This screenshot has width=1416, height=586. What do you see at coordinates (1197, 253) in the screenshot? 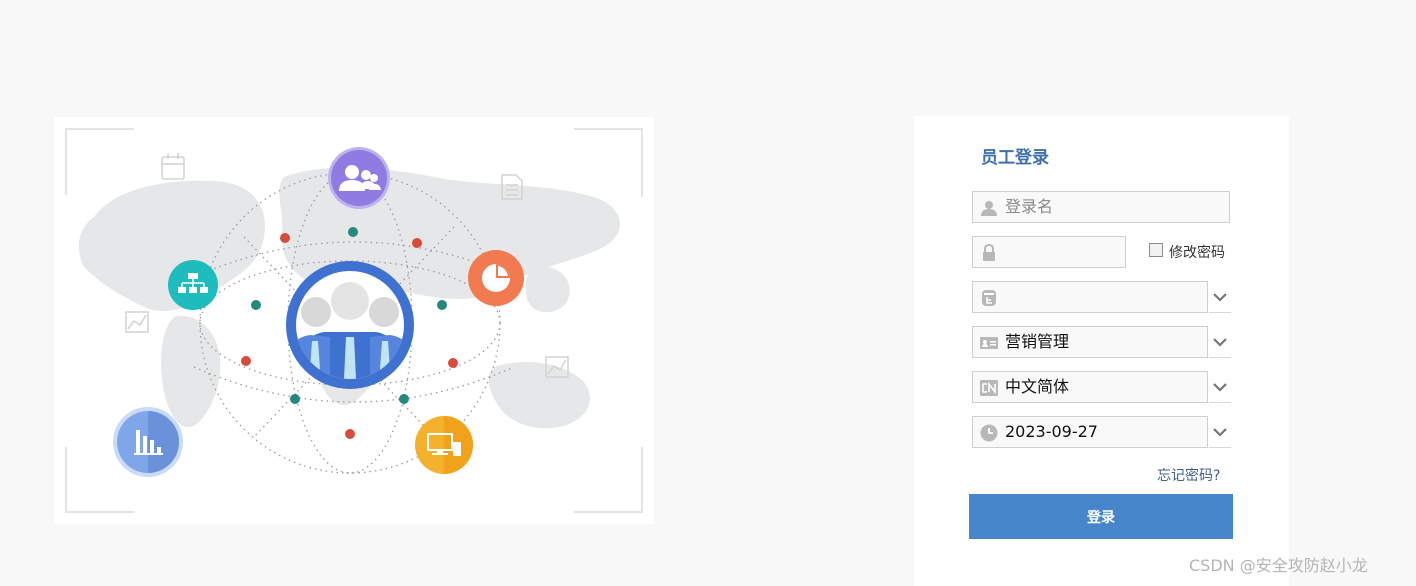
I see `change-password-label: 修改密码` at bounding box center [1197, 253].